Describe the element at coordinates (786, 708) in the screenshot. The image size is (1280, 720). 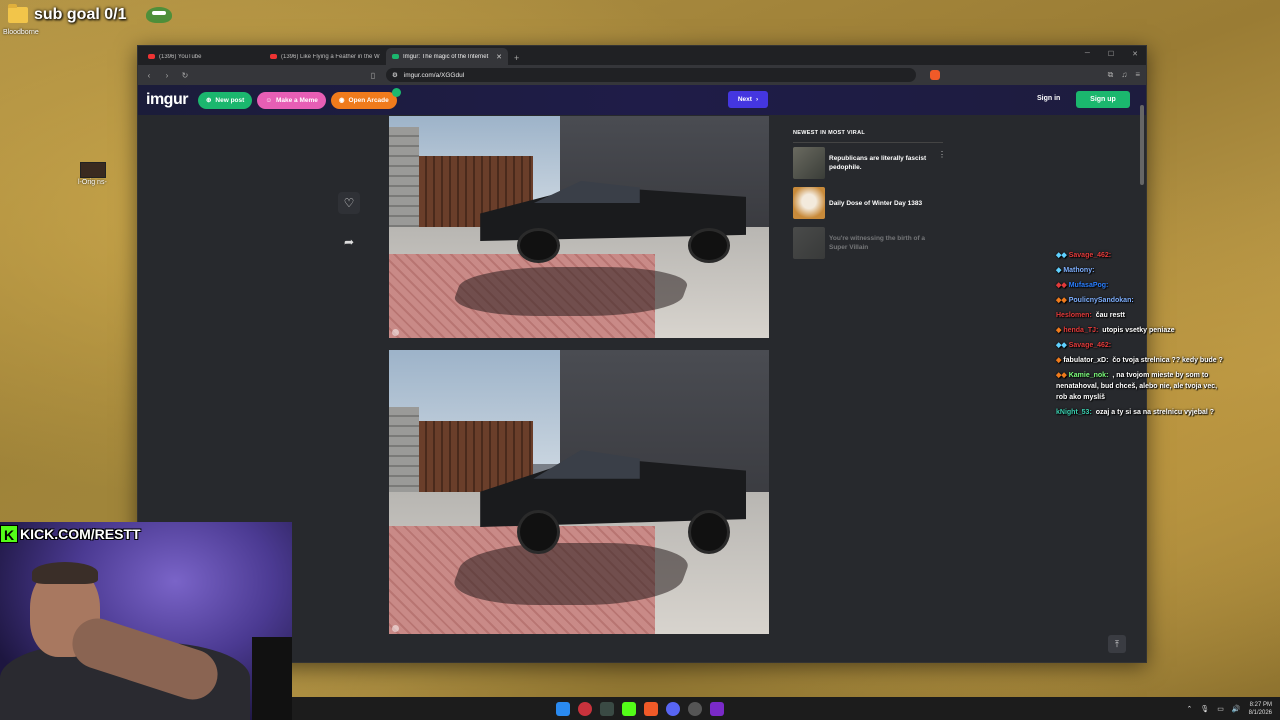
I see `taskbar: ⌃ 🎙 ▭ 🔊 8:27 PM 8/1/2026` at that location.